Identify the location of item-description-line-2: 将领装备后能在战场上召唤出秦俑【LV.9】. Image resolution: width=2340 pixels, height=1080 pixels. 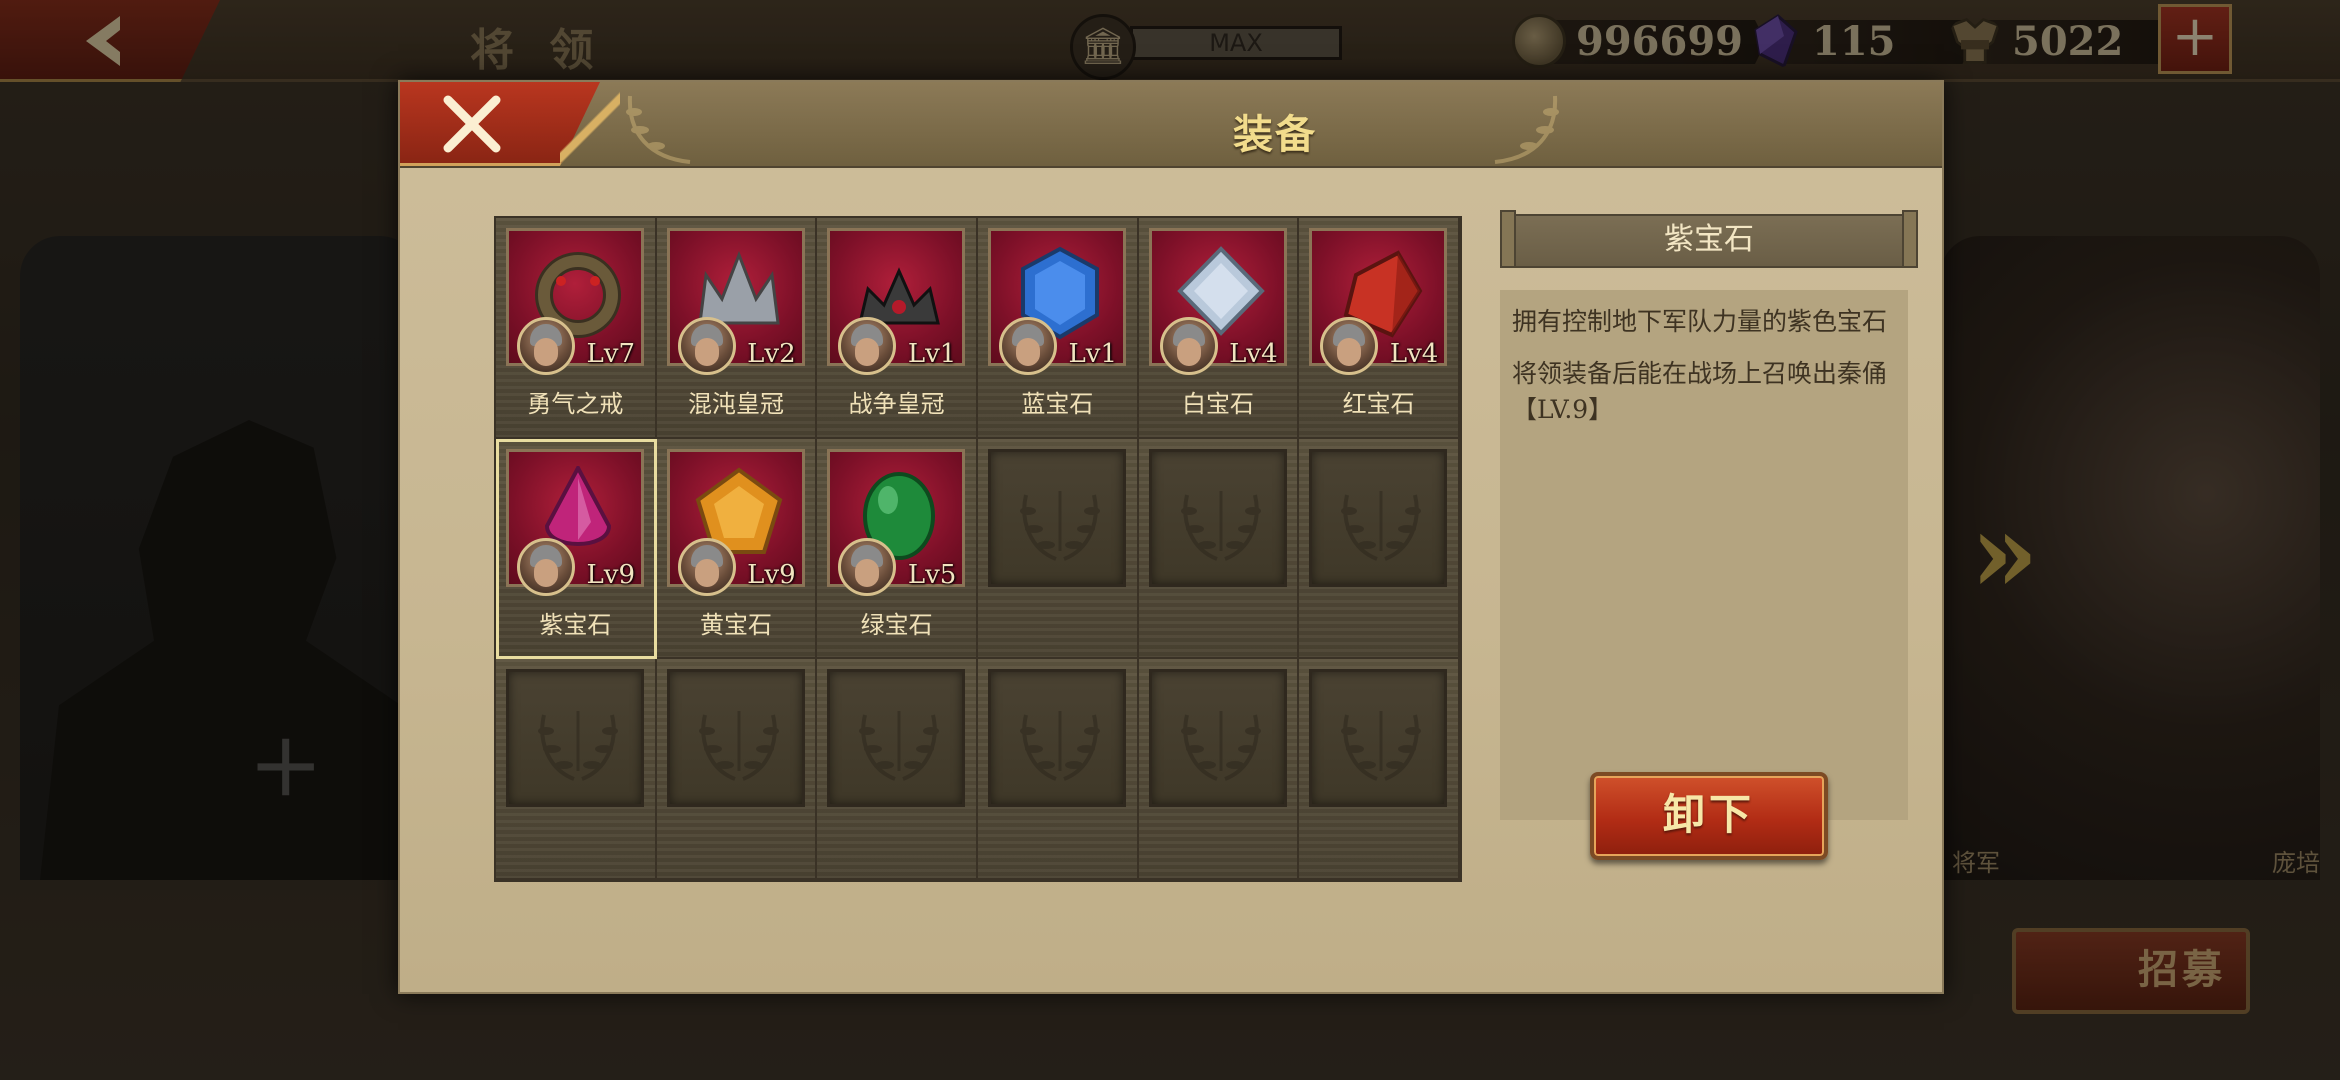
(1700, 391).